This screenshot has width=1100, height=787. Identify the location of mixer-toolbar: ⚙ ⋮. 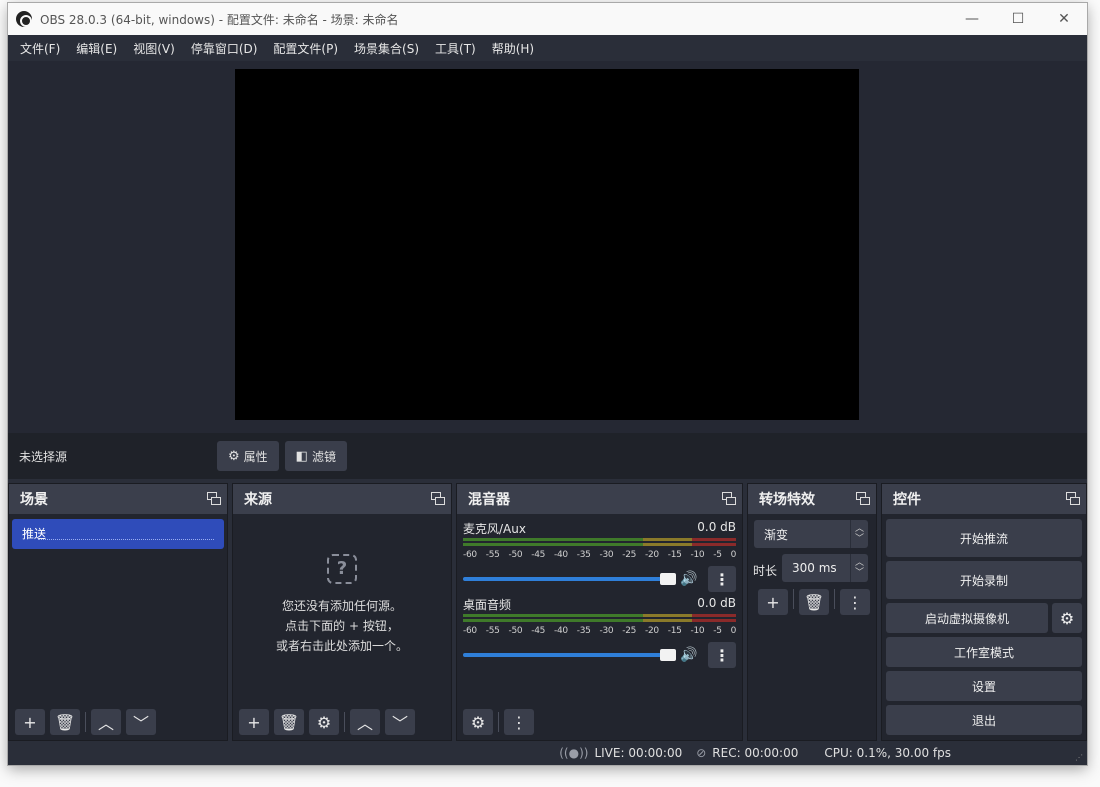
(501, 722).